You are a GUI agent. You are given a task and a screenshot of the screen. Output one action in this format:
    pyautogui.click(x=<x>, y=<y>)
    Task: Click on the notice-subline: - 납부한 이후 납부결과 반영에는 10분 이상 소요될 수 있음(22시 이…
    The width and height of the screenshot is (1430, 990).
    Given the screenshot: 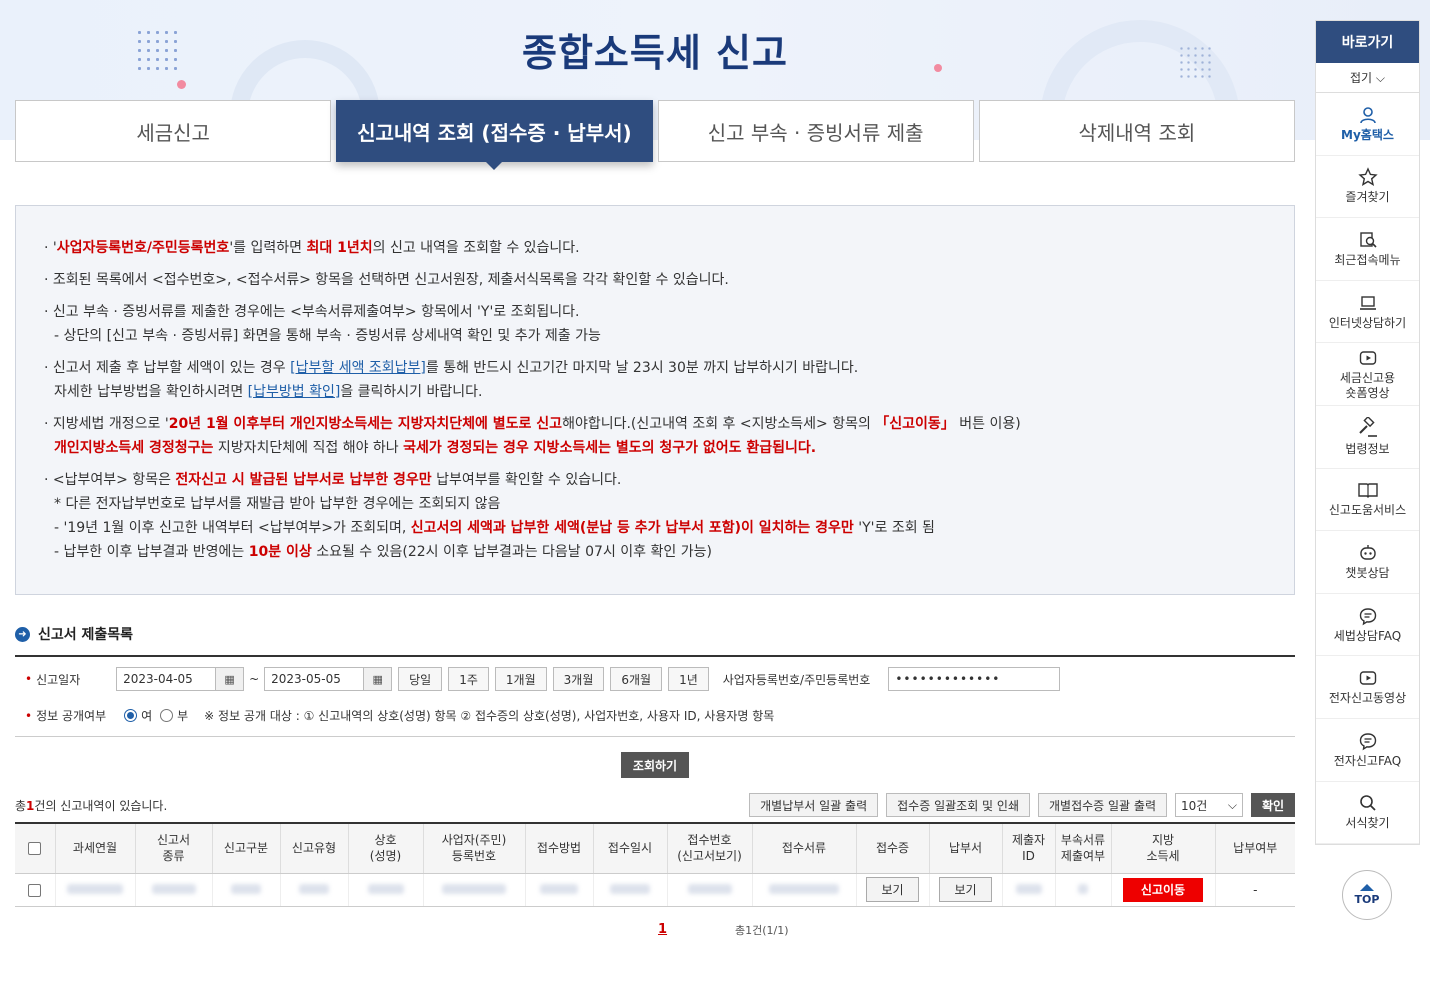 What is the action you would take?
    pyautogui.click(x=383, y=552)
    